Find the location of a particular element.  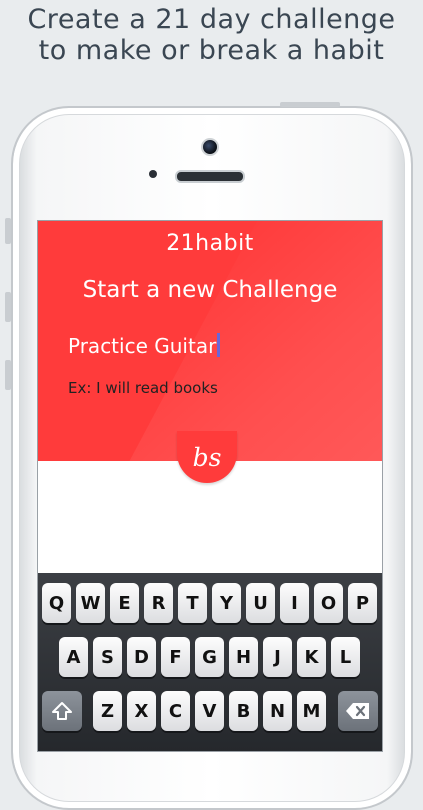

shift-key is located at coordinates (62, 711).